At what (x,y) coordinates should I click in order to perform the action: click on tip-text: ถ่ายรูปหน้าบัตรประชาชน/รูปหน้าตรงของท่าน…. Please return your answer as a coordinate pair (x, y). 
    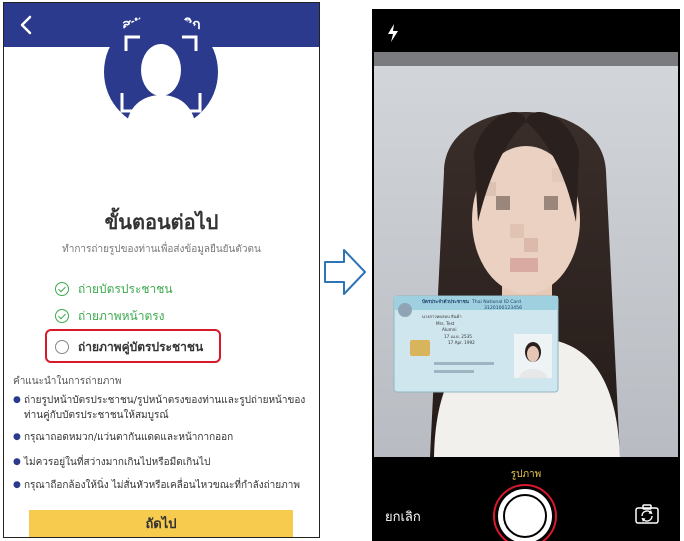
    Looking at the image, I should click on (165, 408).